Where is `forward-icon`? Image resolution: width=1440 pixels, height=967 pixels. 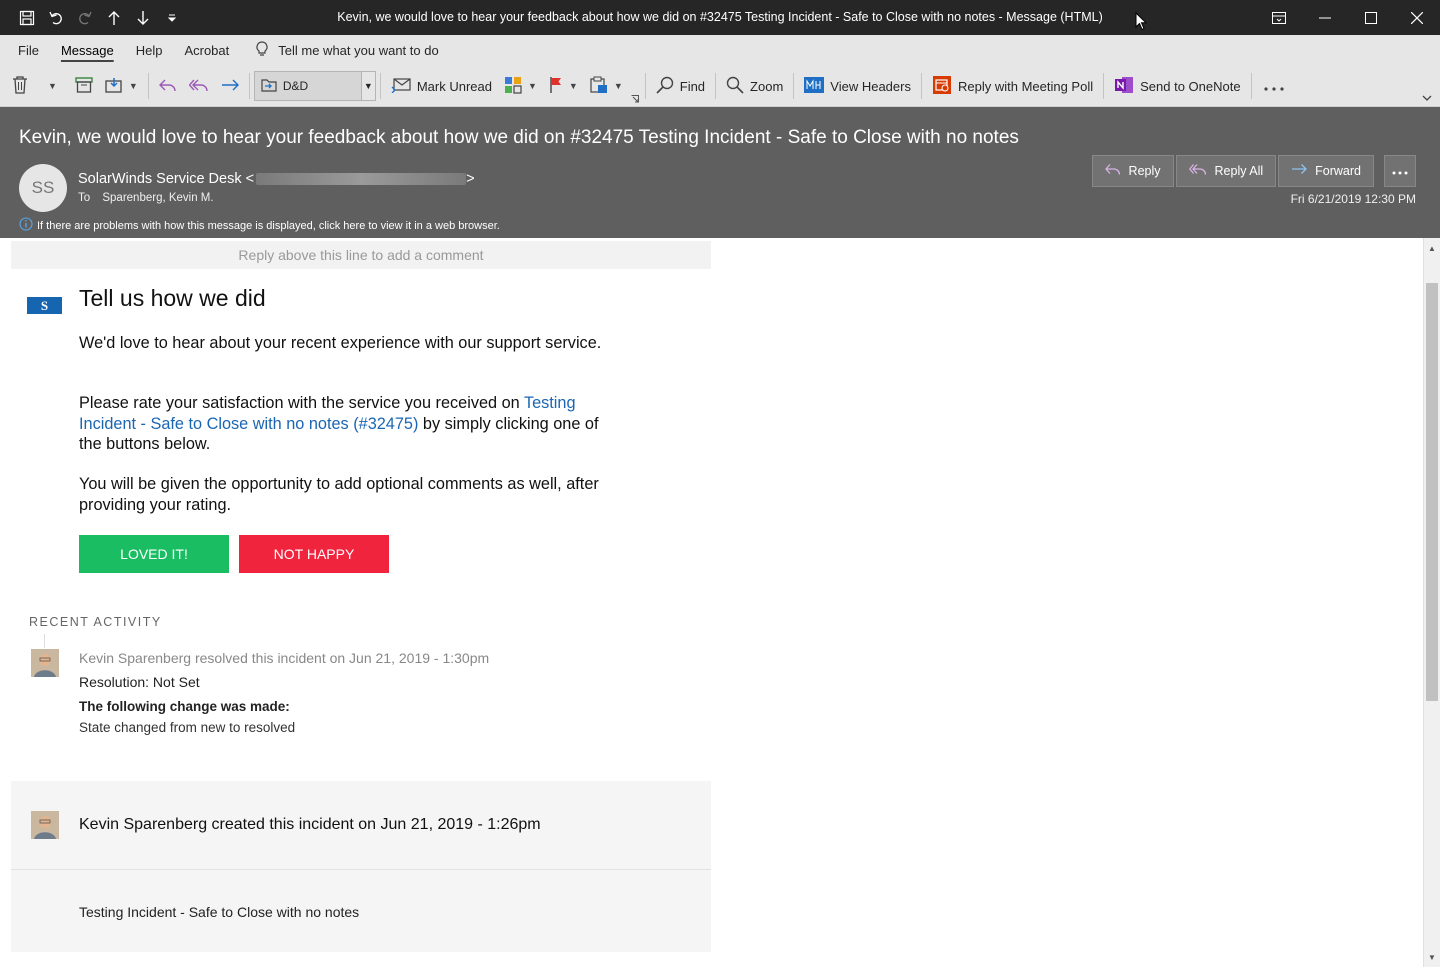 forward-icon is located at coordinates (230, 86).